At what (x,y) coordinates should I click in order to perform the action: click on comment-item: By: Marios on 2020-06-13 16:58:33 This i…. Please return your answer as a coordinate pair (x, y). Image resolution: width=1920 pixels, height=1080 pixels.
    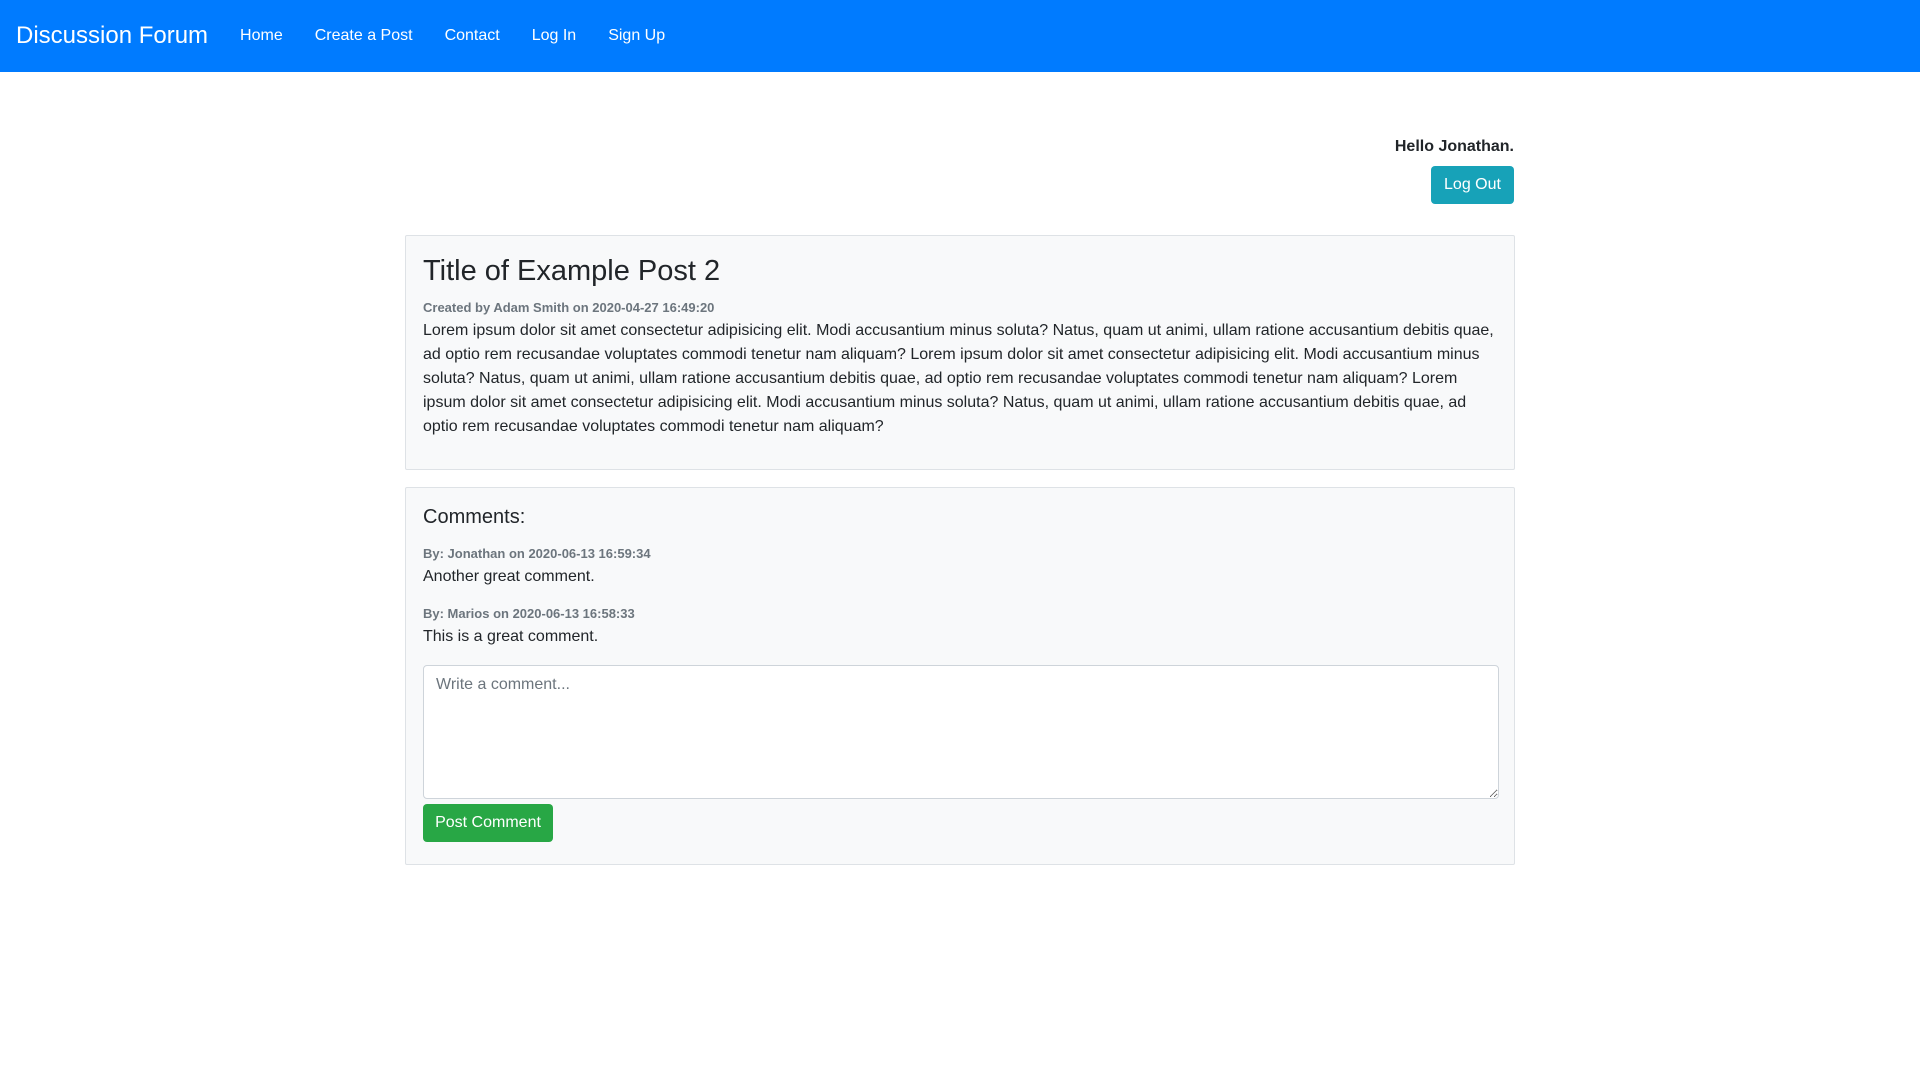
    Looking at the image, I should click on (960, 626).